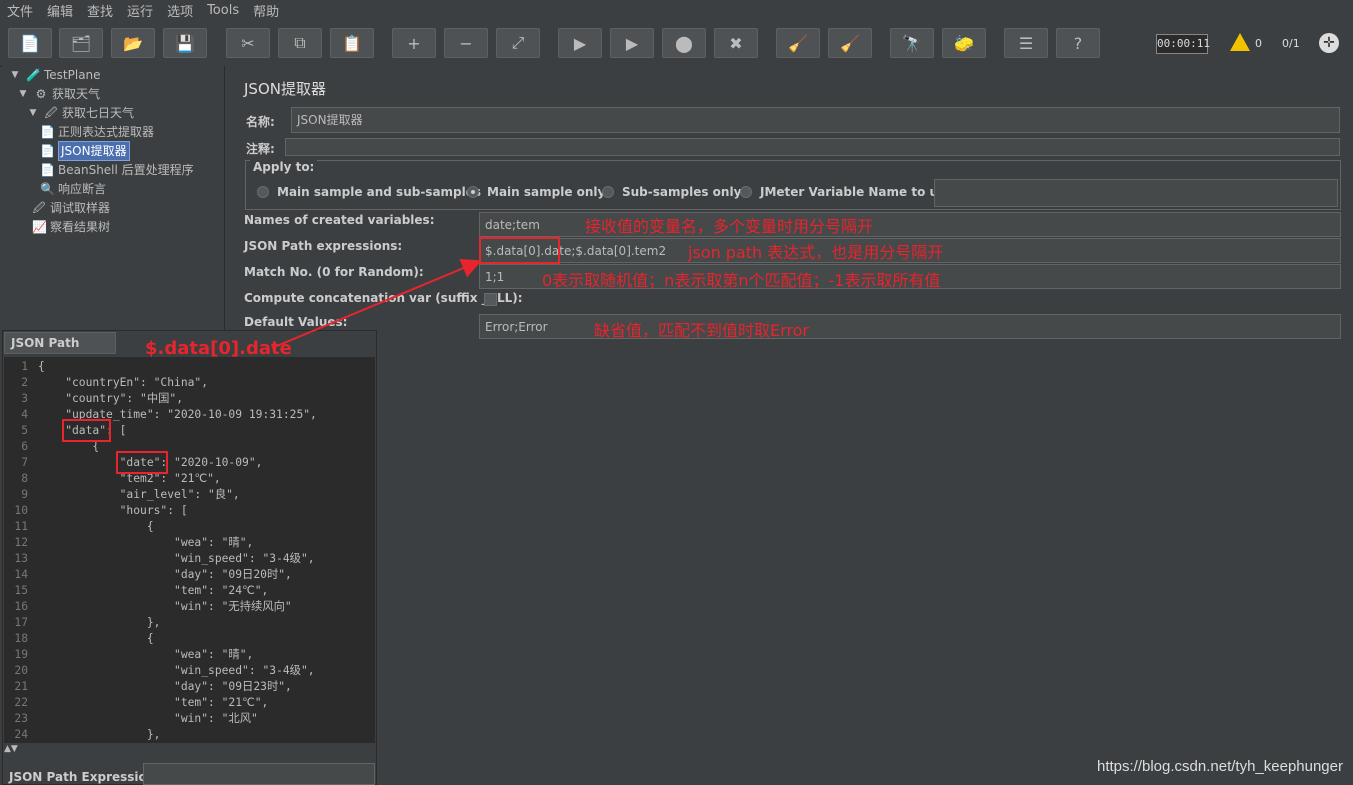  What do you see at coordinates (676, 10) in the screenshot?
I see `menu-bar: 文件 编辑 查找 运行 选项 Tools 帮助` at bounding box center [676, 10].